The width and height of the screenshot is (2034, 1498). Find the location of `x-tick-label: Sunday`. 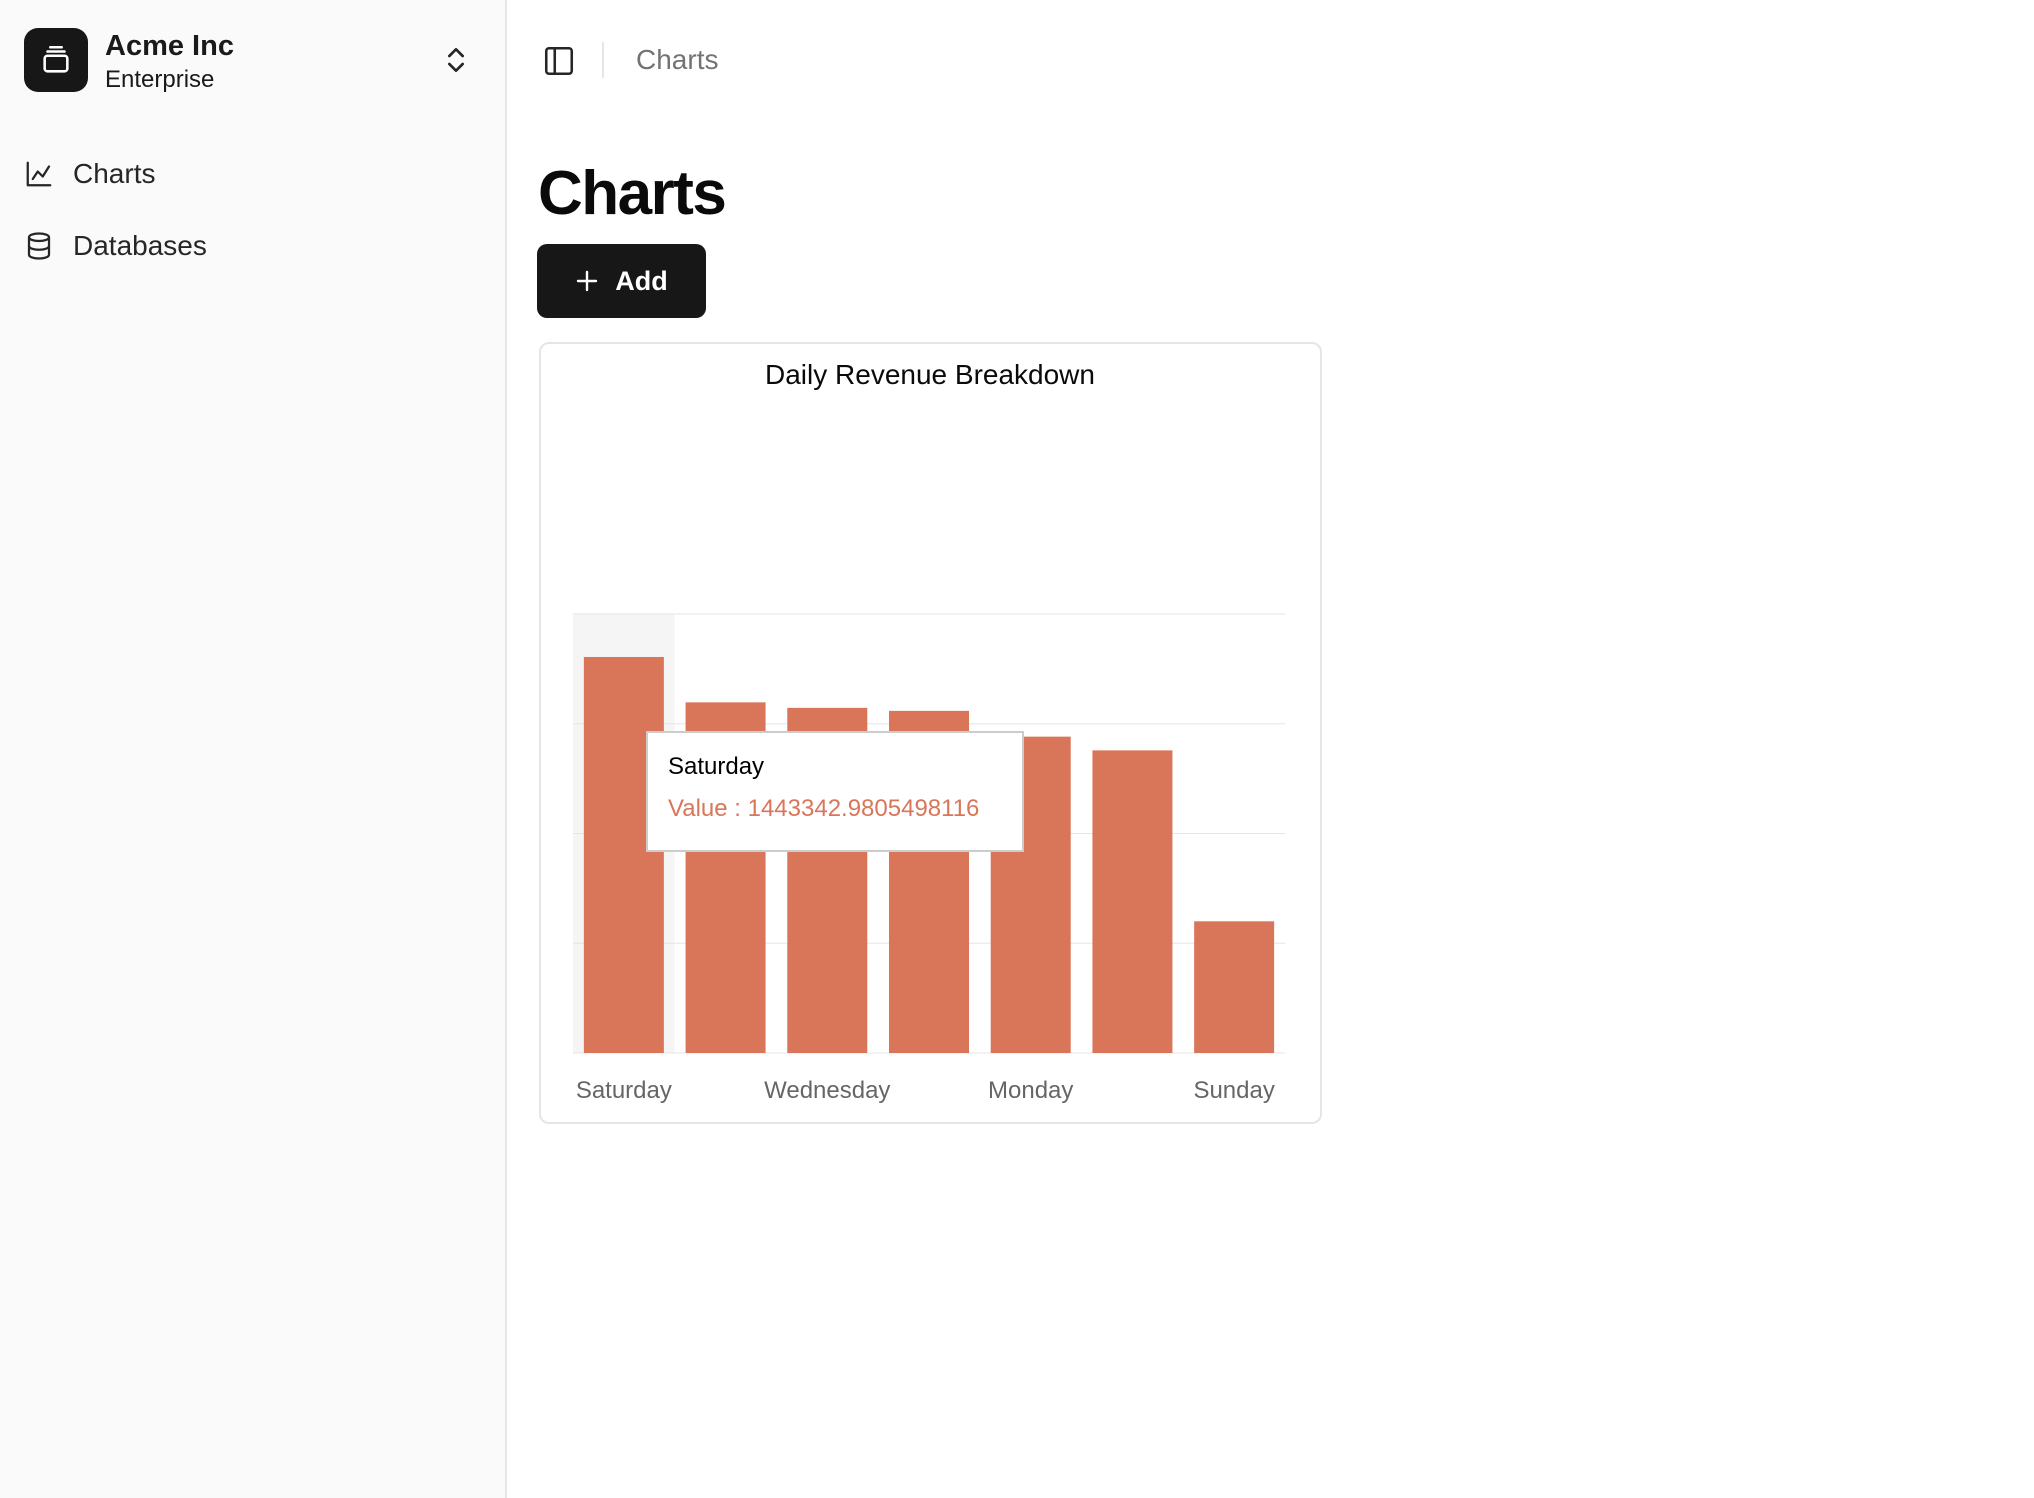

x-tick-label: Sunday is located at coordinates (1233, 1090).